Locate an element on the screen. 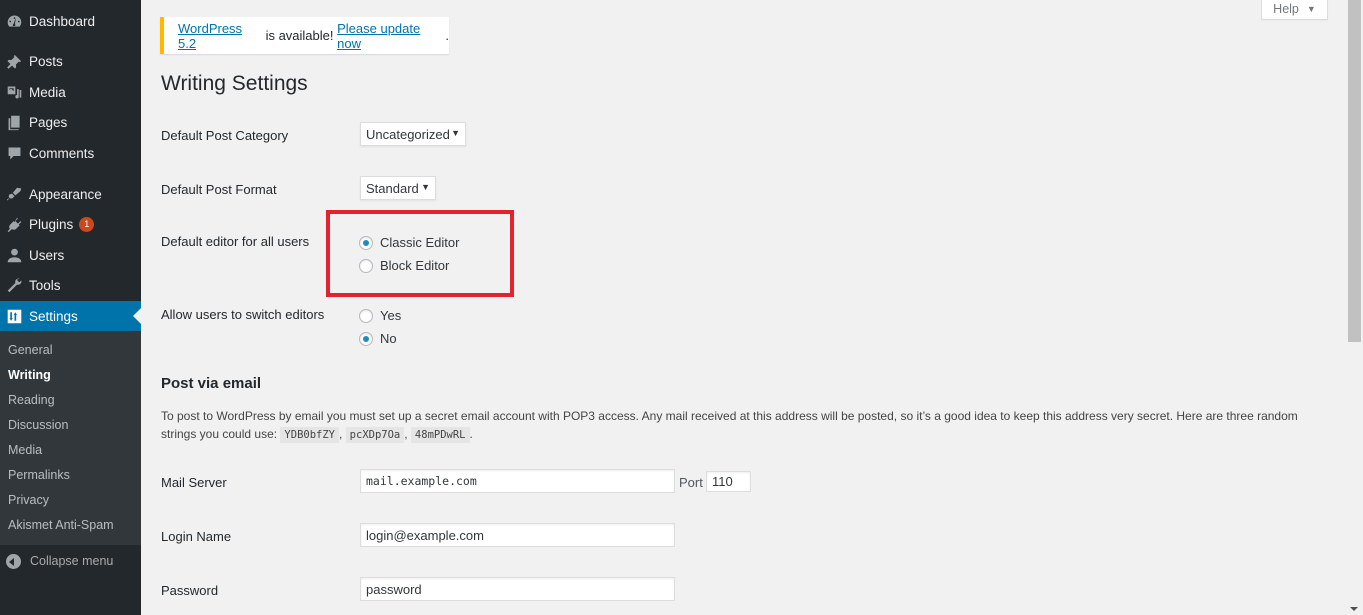  random-string: pcXDp7Oa is located at coordinates (375, 435).